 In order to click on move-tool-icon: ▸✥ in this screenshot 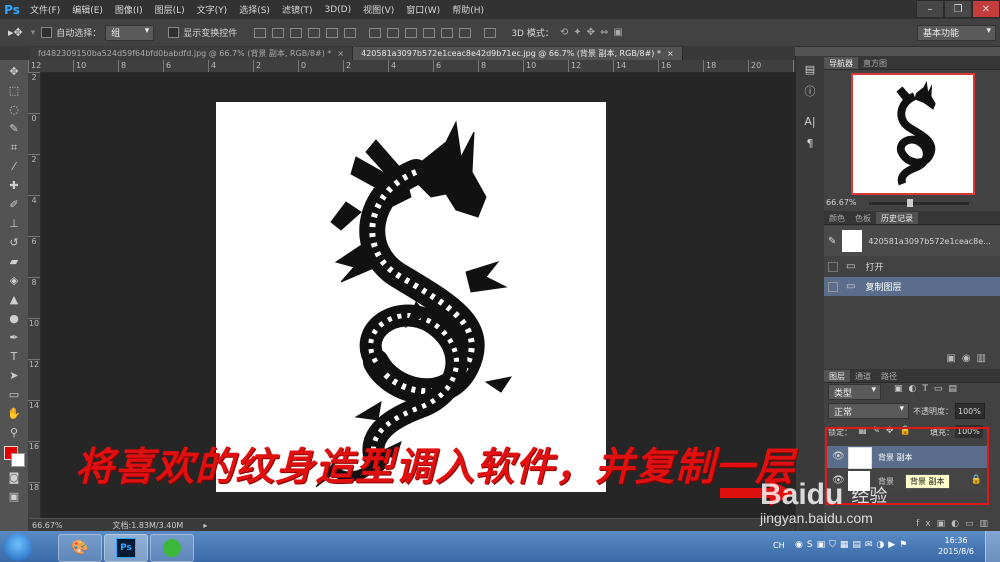, I will do `click(15, 32)`.